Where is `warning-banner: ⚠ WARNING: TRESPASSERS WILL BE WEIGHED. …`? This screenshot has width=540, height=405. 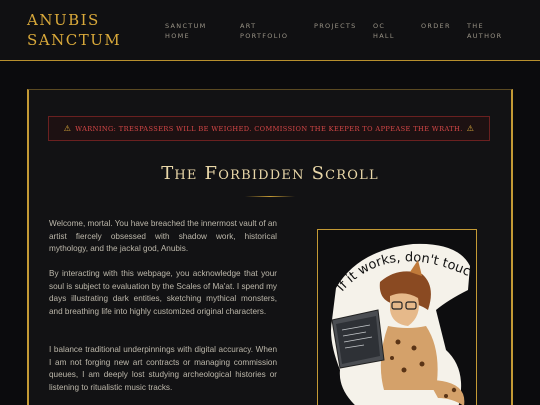
warning-banner: ⚠ WARNING: TRESPASSERS WILL BE WEIGHED. … is located at coordinates (269, 128).